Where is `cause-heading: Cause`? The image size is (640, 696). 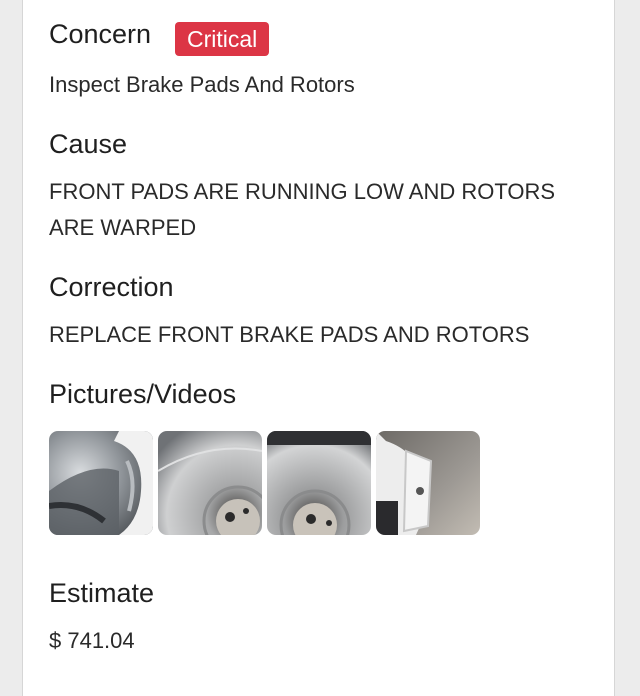
cause-heading: Cause is located at coordinates (88, 144).